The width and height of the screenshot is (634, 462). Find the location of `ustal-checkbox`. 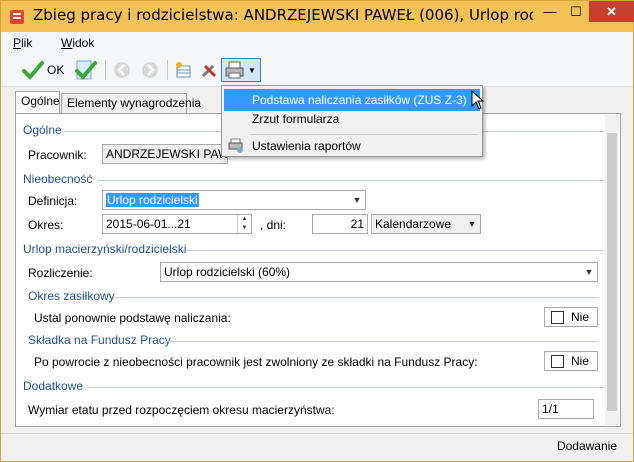

ustal-checkbox is located at coordinates (557, 317).